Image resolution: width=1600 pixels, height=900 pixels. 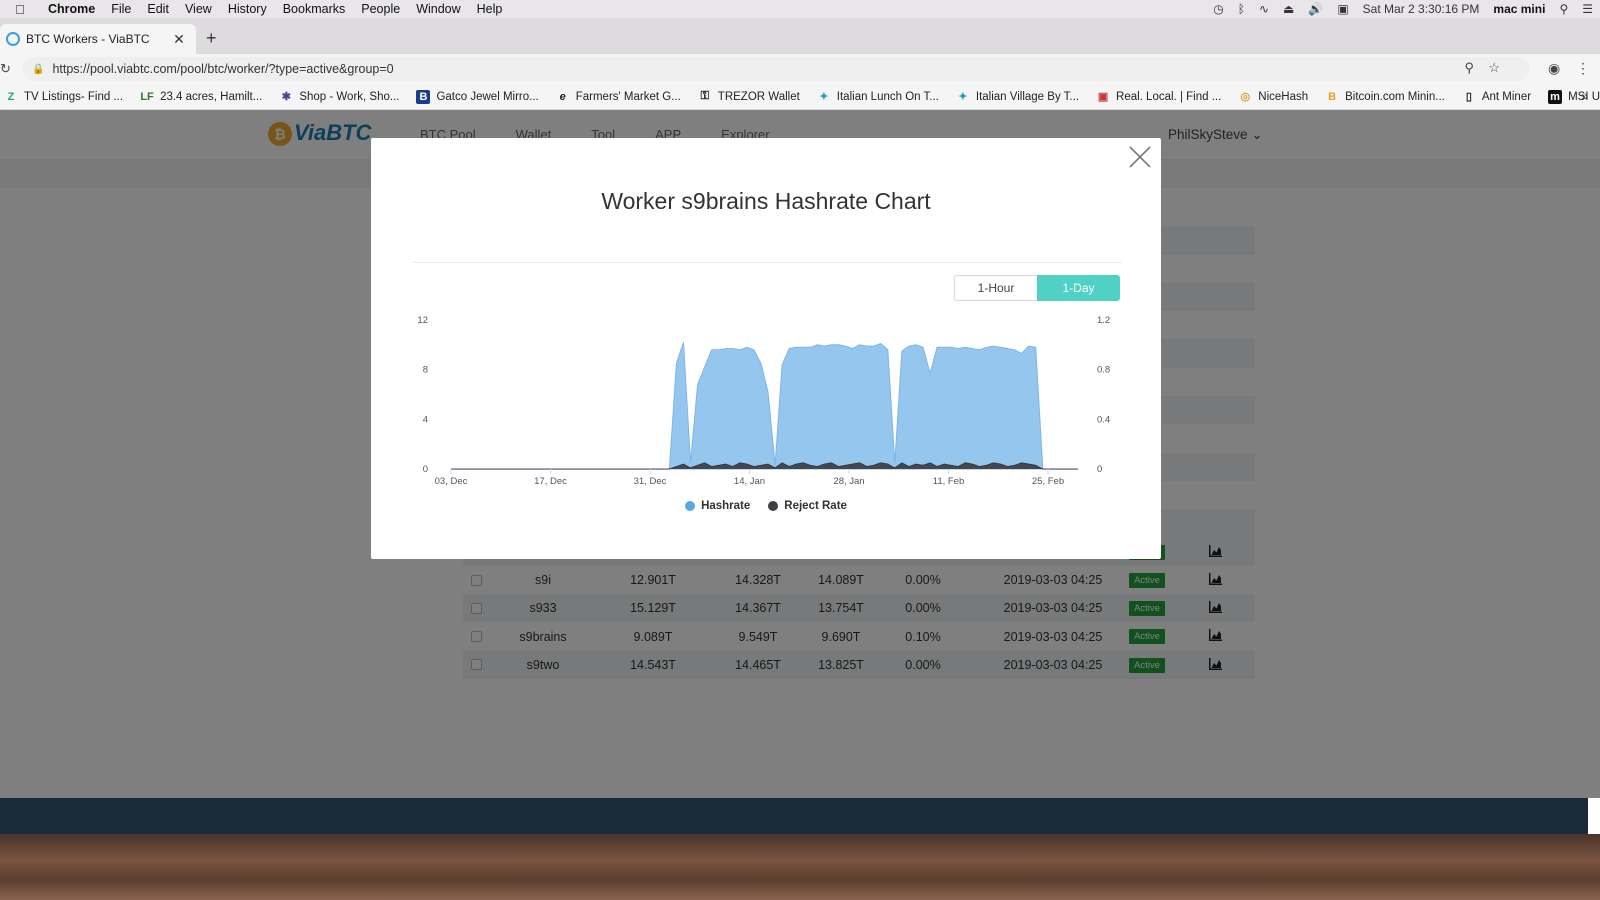 I want to click on bookmark-favicon-icon: ◎, so click(x=1245, y=97).